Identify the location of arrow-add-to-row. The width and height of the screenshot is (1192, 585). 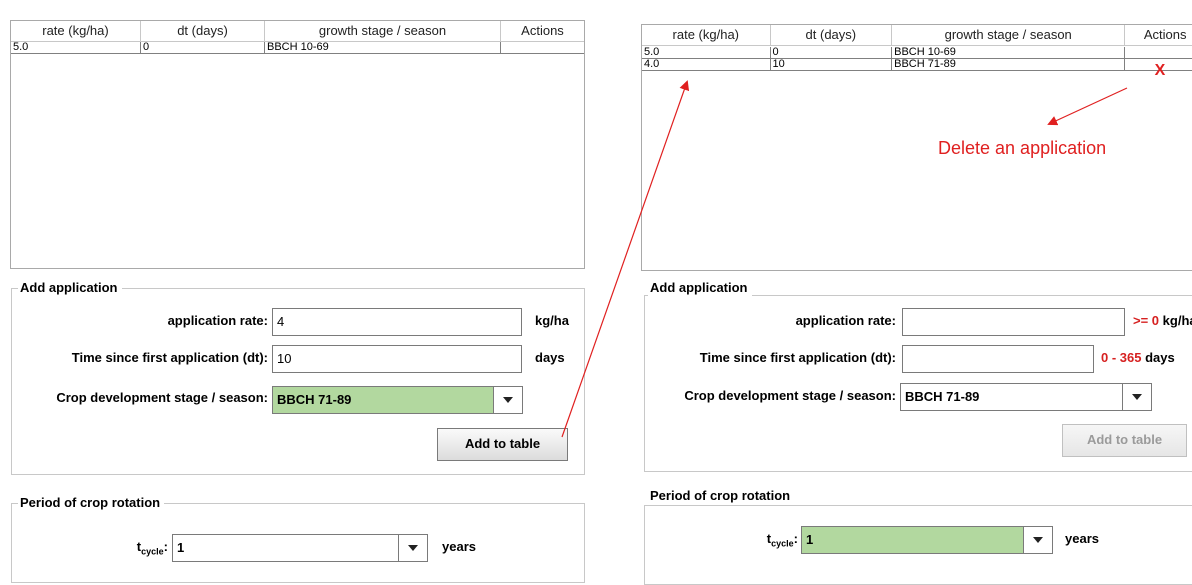
(625, 259).